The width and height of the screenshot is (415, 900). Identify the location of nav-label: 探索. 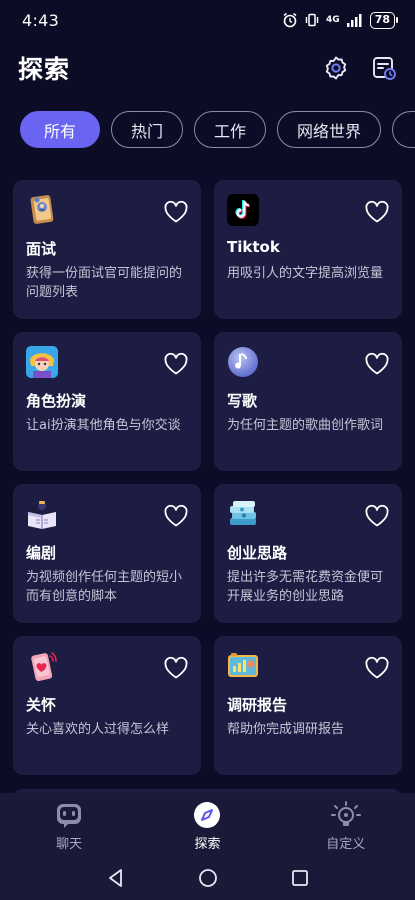
(207, 844).